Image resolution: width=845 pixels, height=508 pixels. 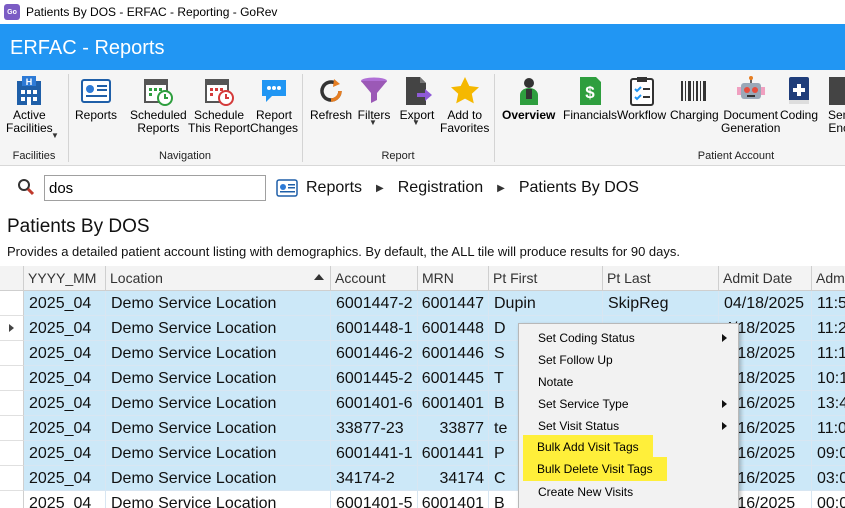 What do you see at coordinates (750, 104) in the screenshot?
I see `document-generation-button: Document Generation` at bounding box center [750, 104].